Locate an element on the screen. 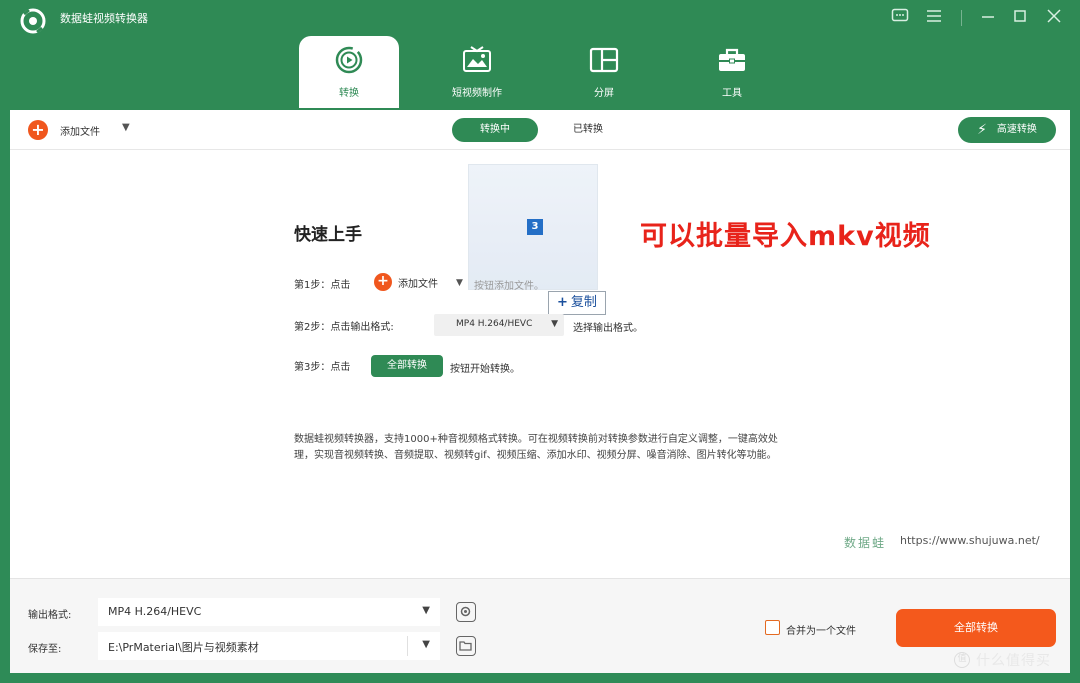 The width and height of the screenshot is (1080, 683). toolbox-icon is located at coordinates (732, 59).